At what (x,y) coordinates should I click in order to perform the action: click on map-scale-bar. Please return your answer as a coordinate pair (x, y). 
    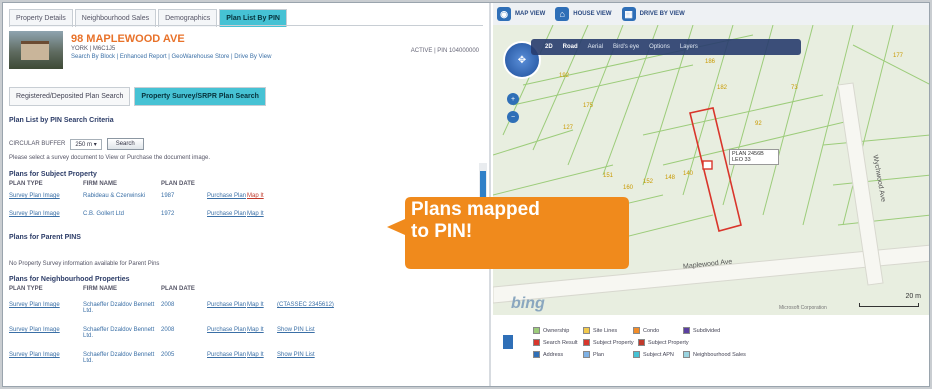
    Looking at the image, I should click on (889, 305).